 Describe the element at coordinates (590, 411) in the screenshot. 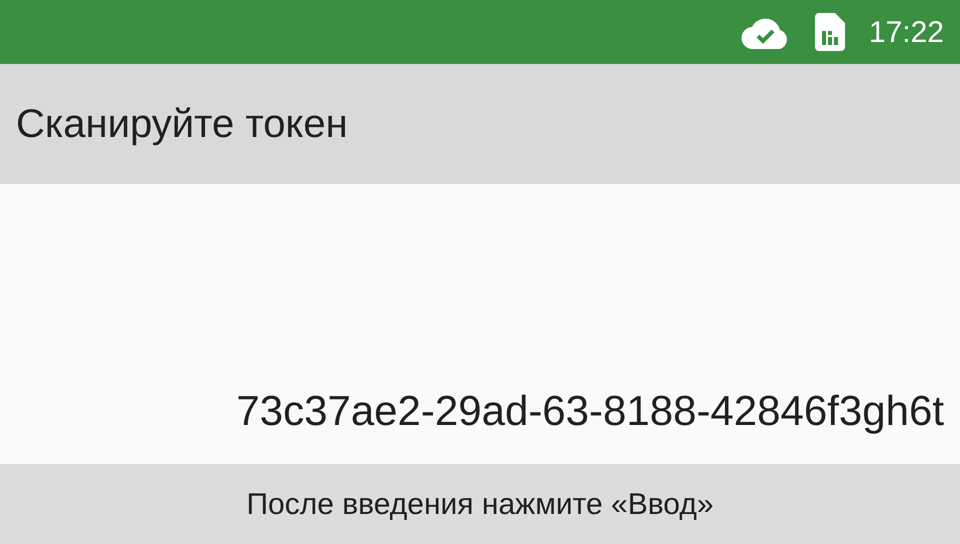

I see `token-value: 73c37ae2-29ad-63-8188-42846f3gh6t` at that location.